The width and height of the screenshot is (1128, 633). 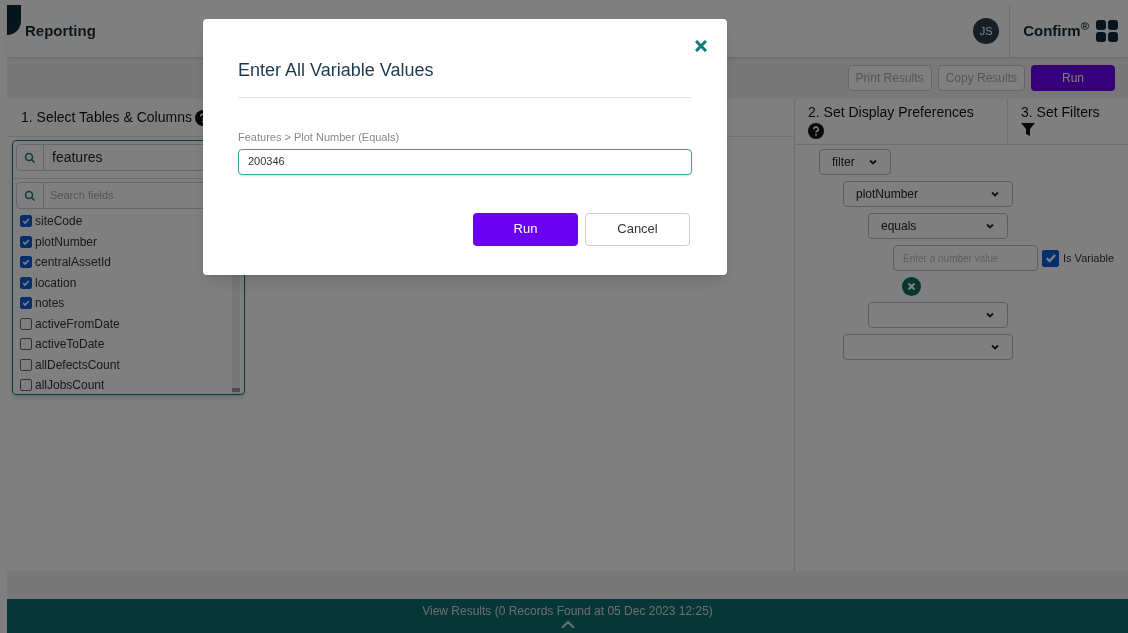 I want to click on field-label: activeFromDate, so click(x=77, y=323).